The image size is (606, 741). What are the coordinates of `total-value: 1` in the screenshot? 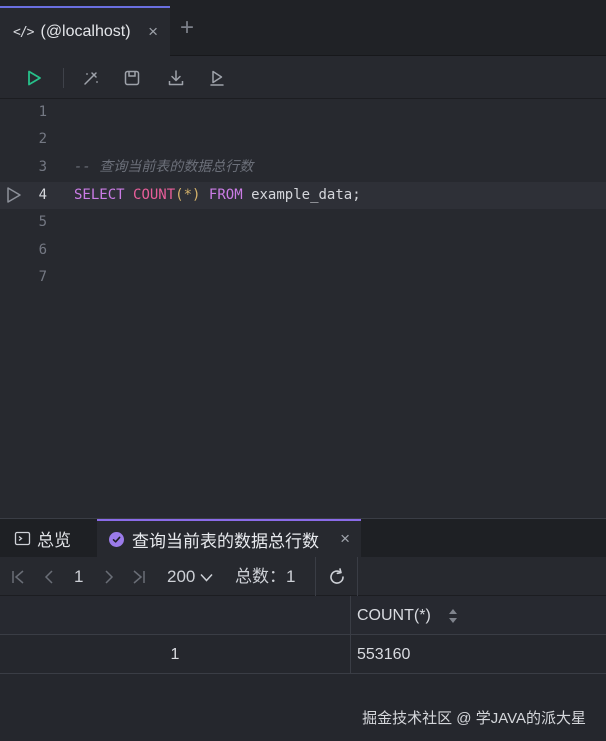 It's located at (291, 576).